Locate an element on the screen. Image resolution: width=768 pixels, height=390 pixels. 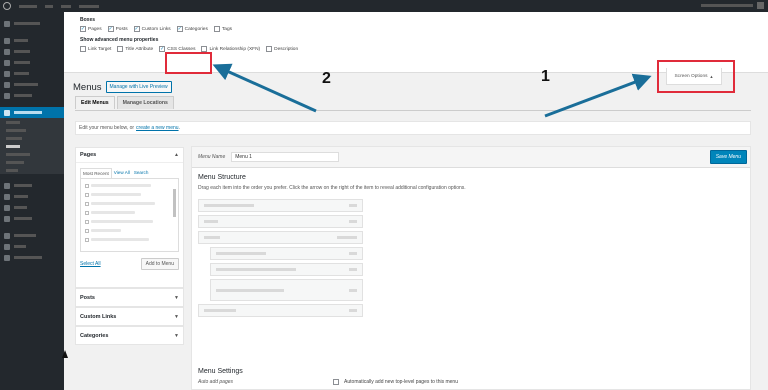
pages-list-scrollbar is located at coordinates (174, 203).